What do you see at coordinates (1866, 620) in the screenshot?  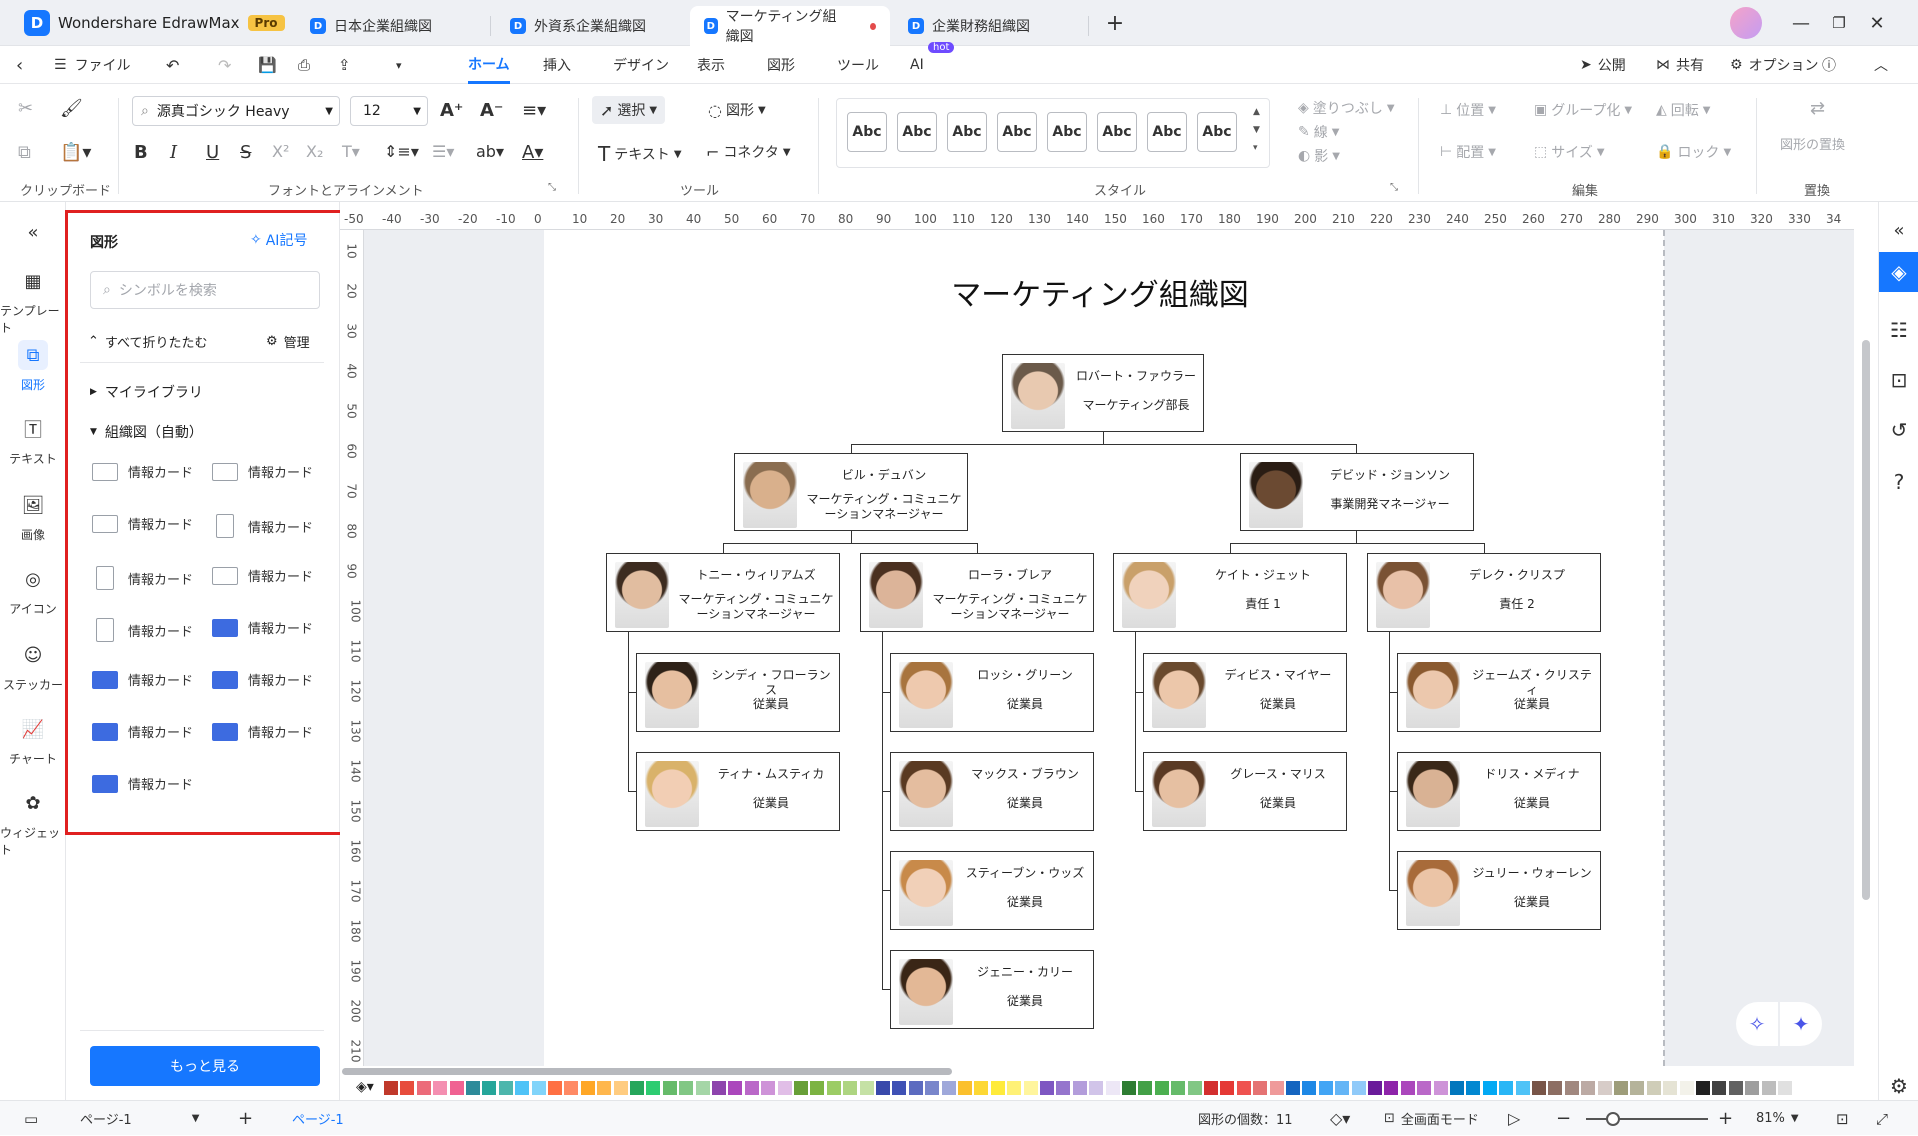 I see `vertical-scroll-thumb` at bounding box center [1866, 620].